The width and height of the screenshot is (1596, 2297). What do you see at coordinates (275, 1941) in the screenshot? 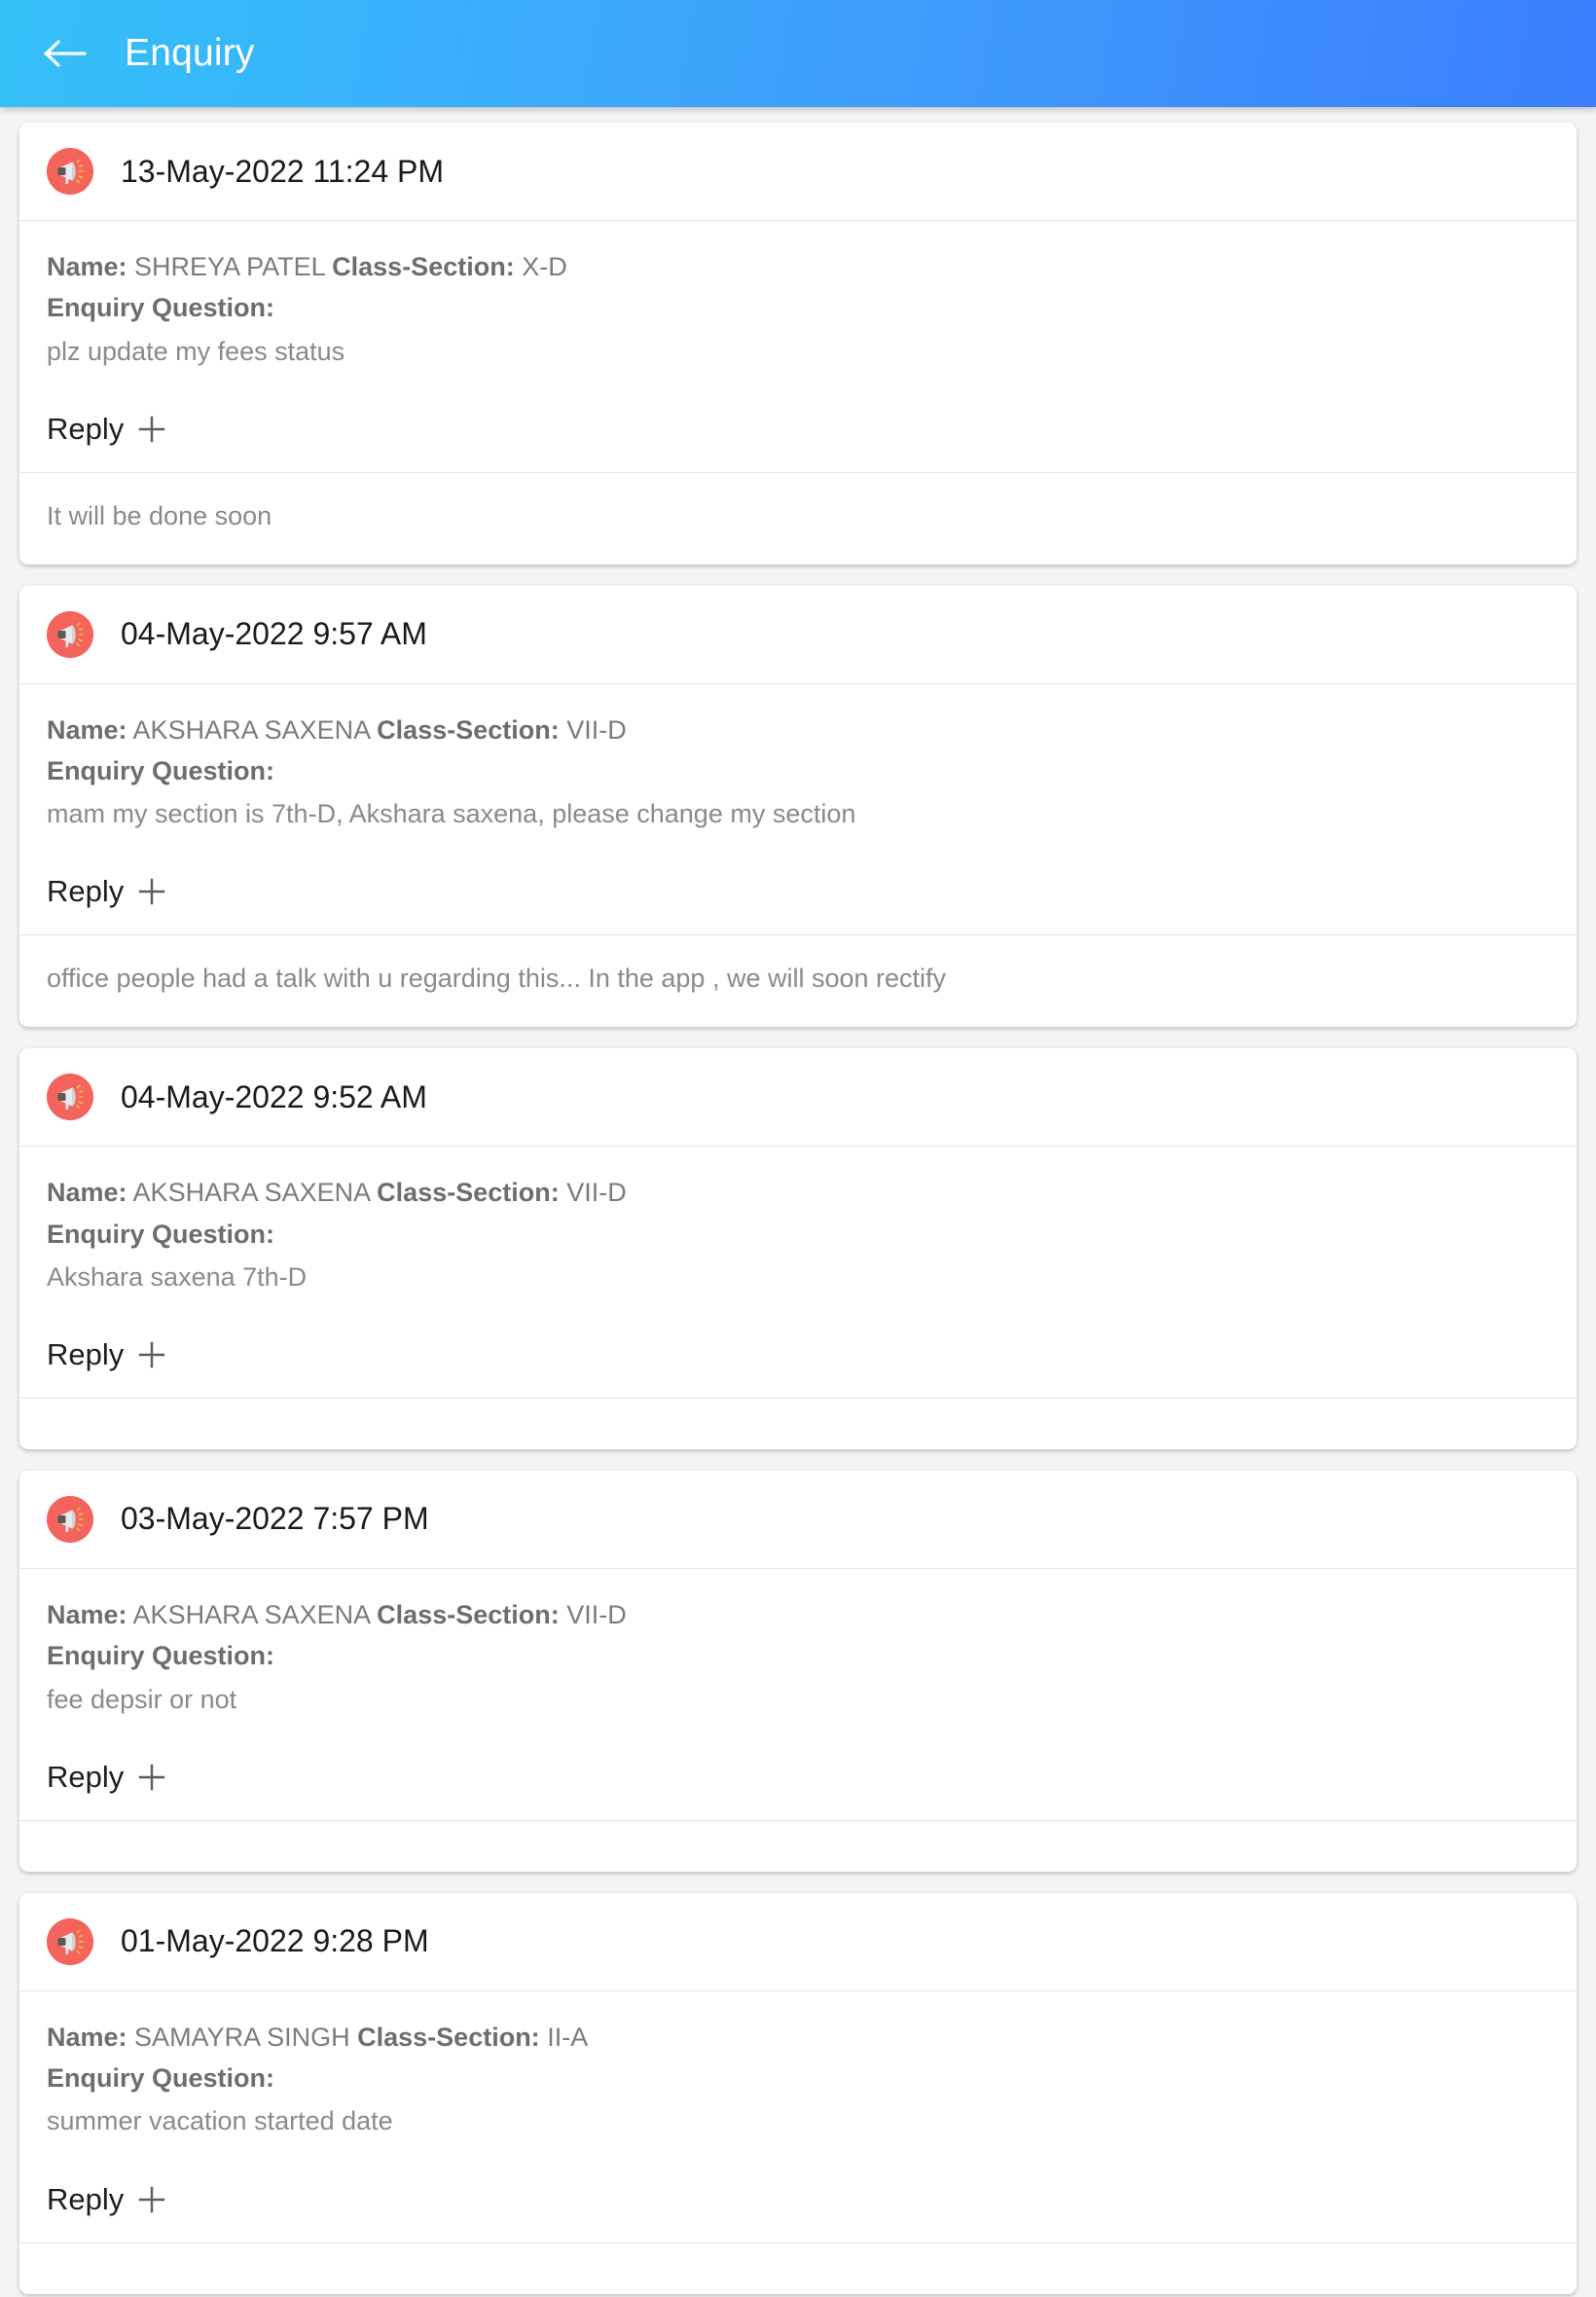
I see `enquiry-timestamp: 01-May-2022 9:28 PM` at bounding box center [275, 1941].